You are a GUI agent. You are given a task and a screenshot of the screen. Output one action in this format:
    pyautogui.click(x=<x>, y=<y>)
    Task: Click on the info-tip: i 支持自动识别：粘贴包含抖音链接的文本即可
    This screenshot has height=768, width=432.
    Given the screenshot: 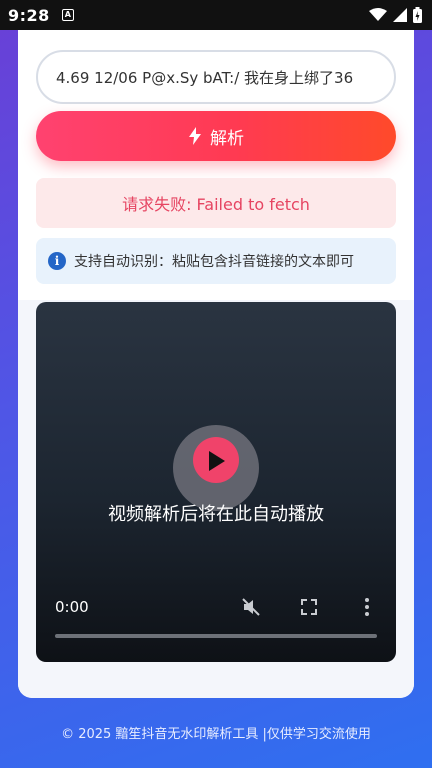 What is the action you would take?
    pyautogui.click(x=216, y=261)
    